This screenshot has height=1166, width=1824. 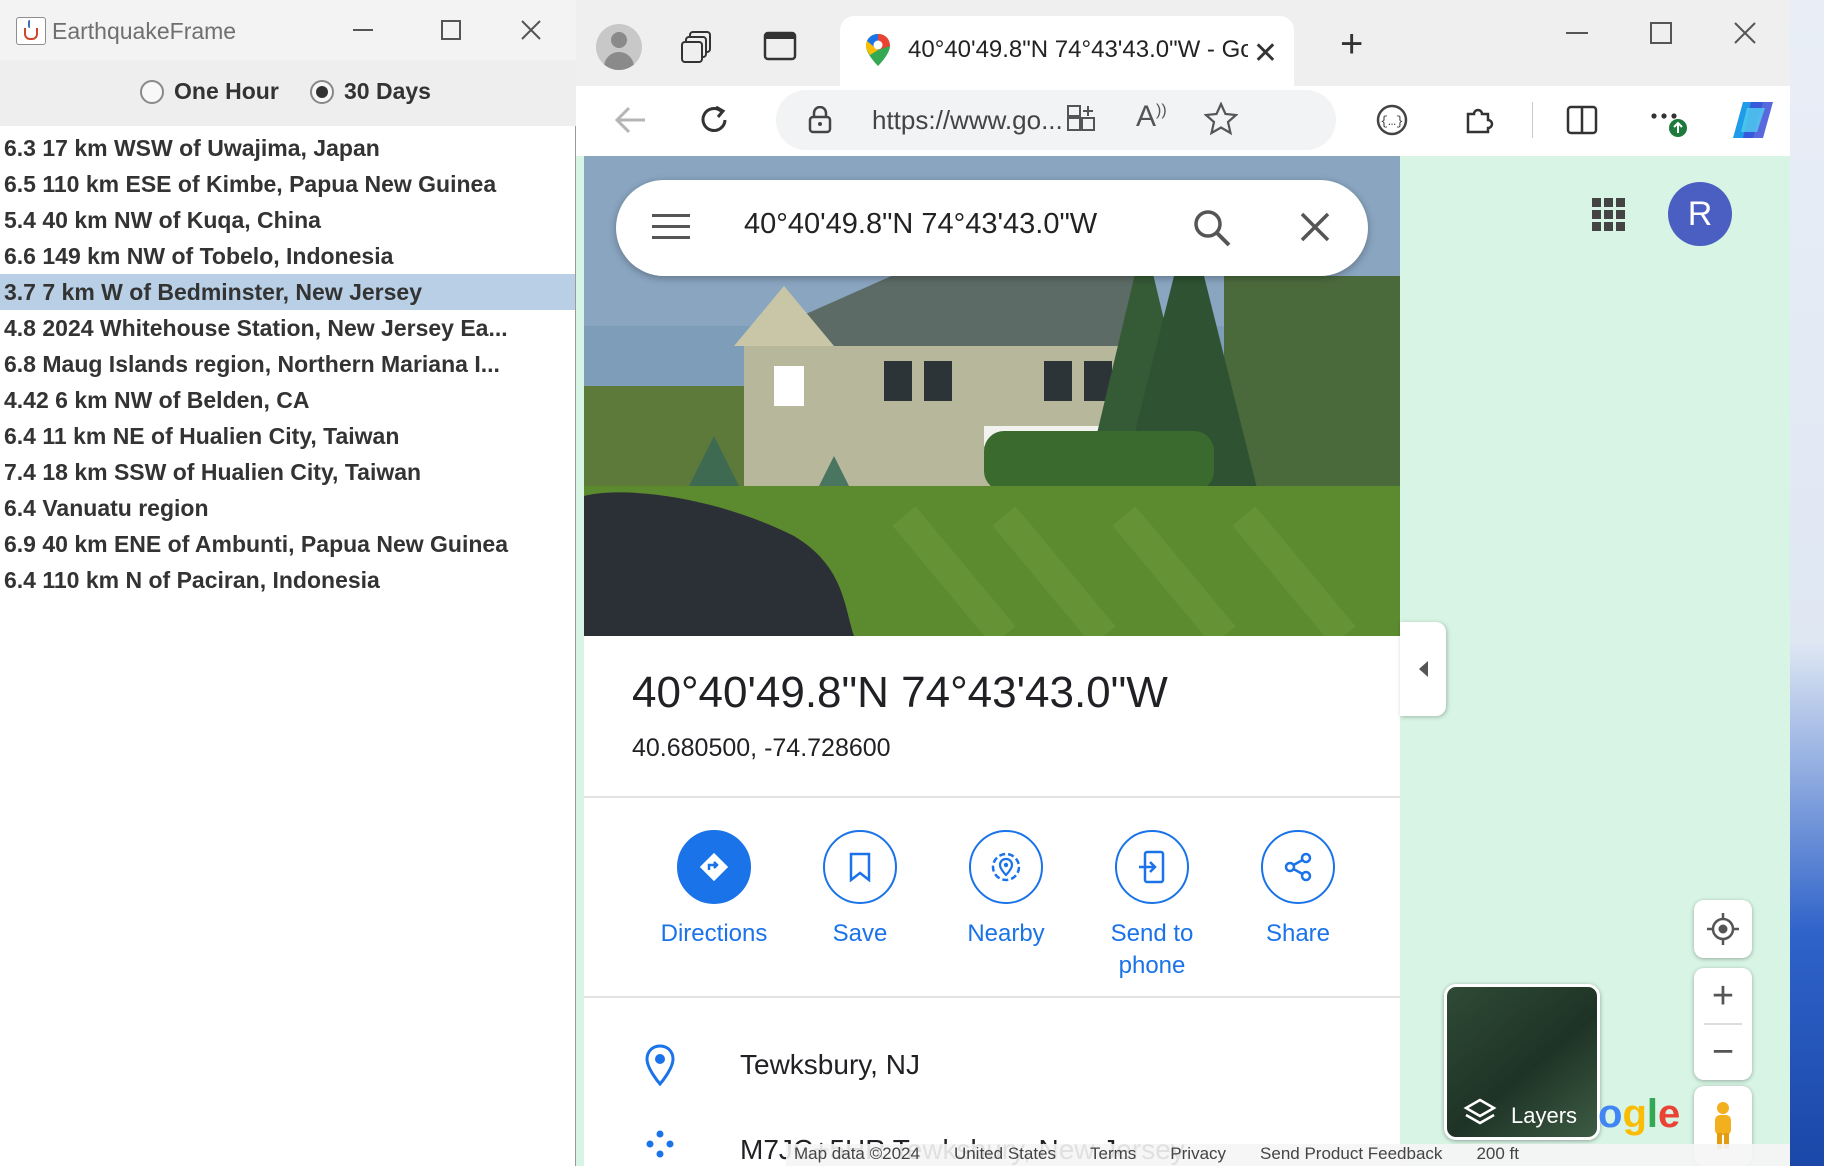 I want to click on directions-button: Directions, so click(x=714, y=890).